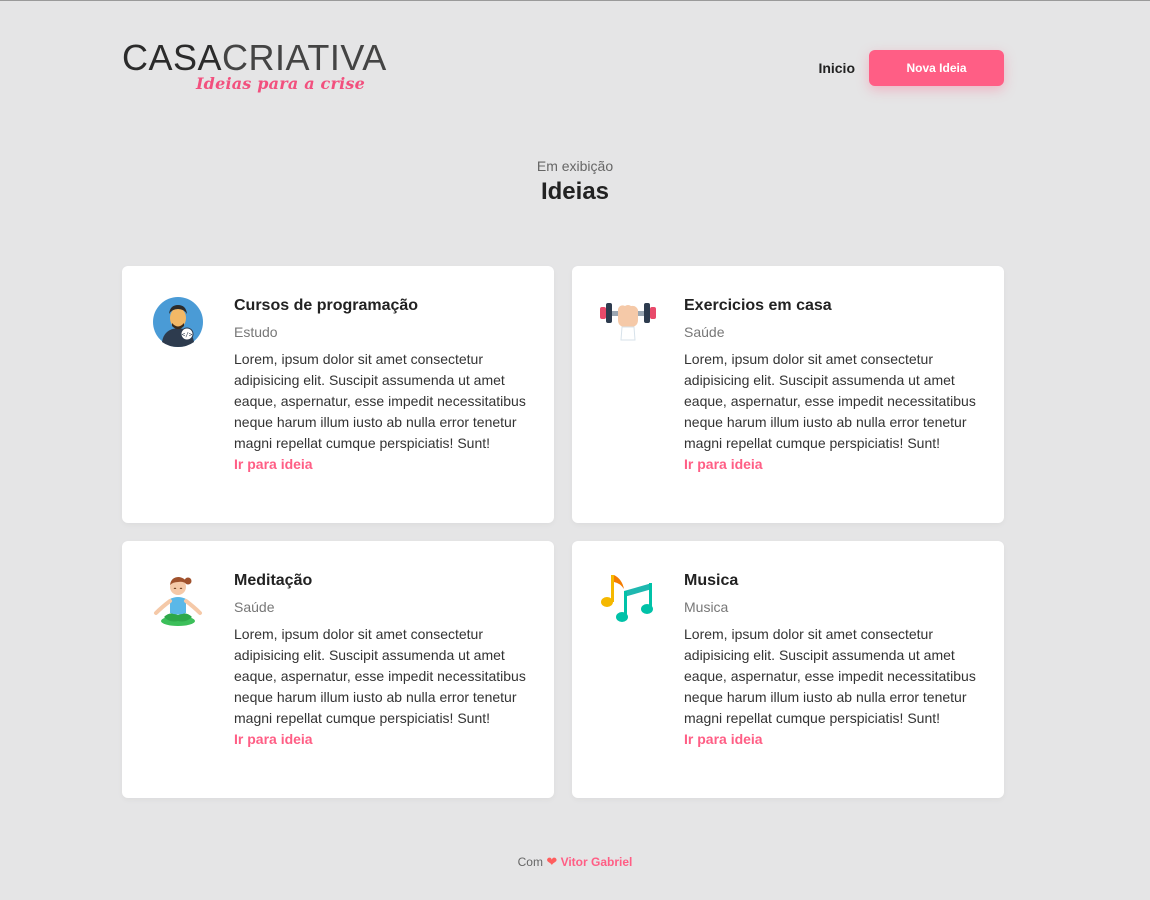 This screenshot has height=900, width=1150. I want to click on page-title: Ideias, so click(575, 191).